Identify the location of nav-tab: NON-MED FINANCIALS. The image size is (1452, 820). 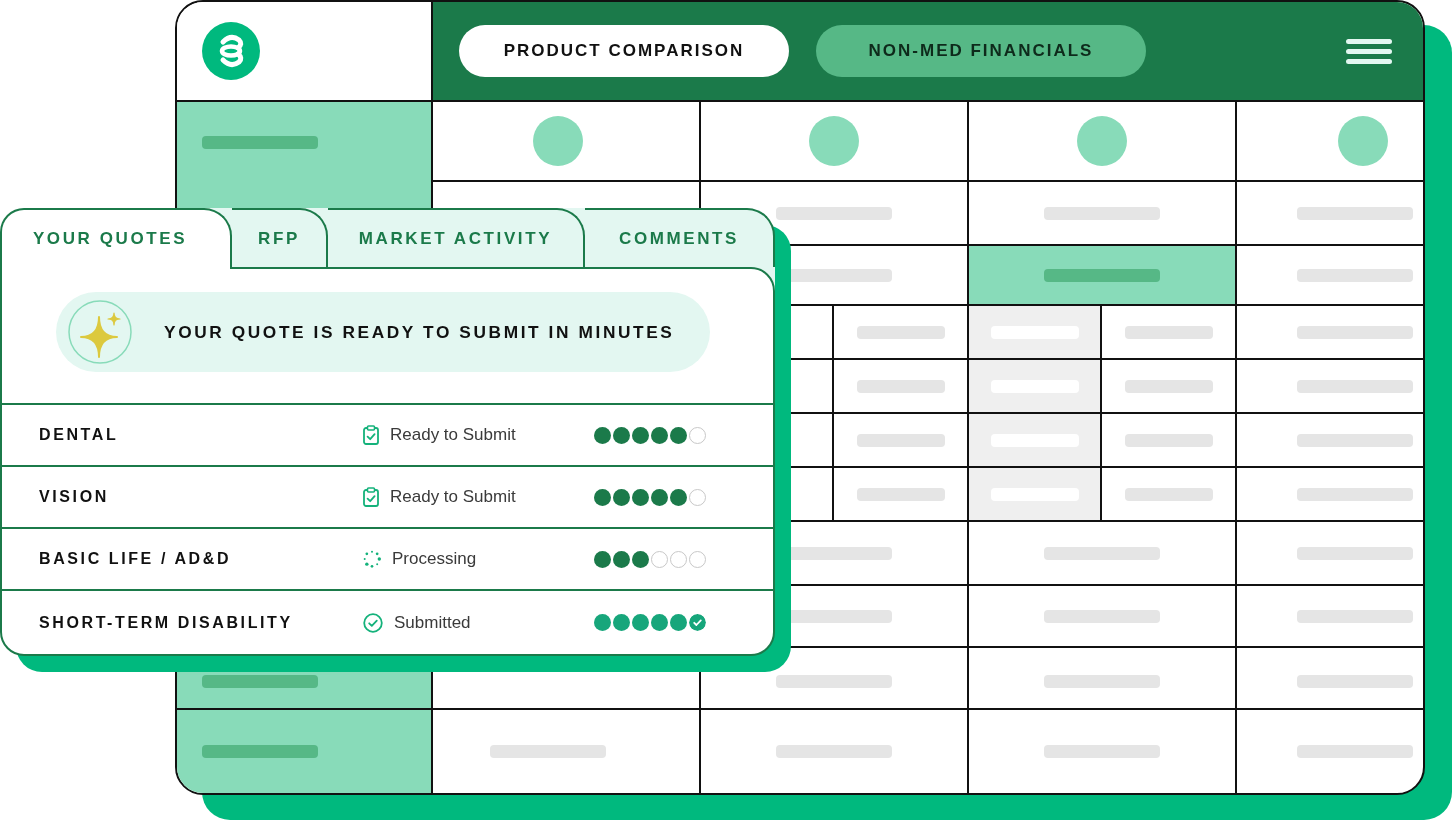
(981, 51).